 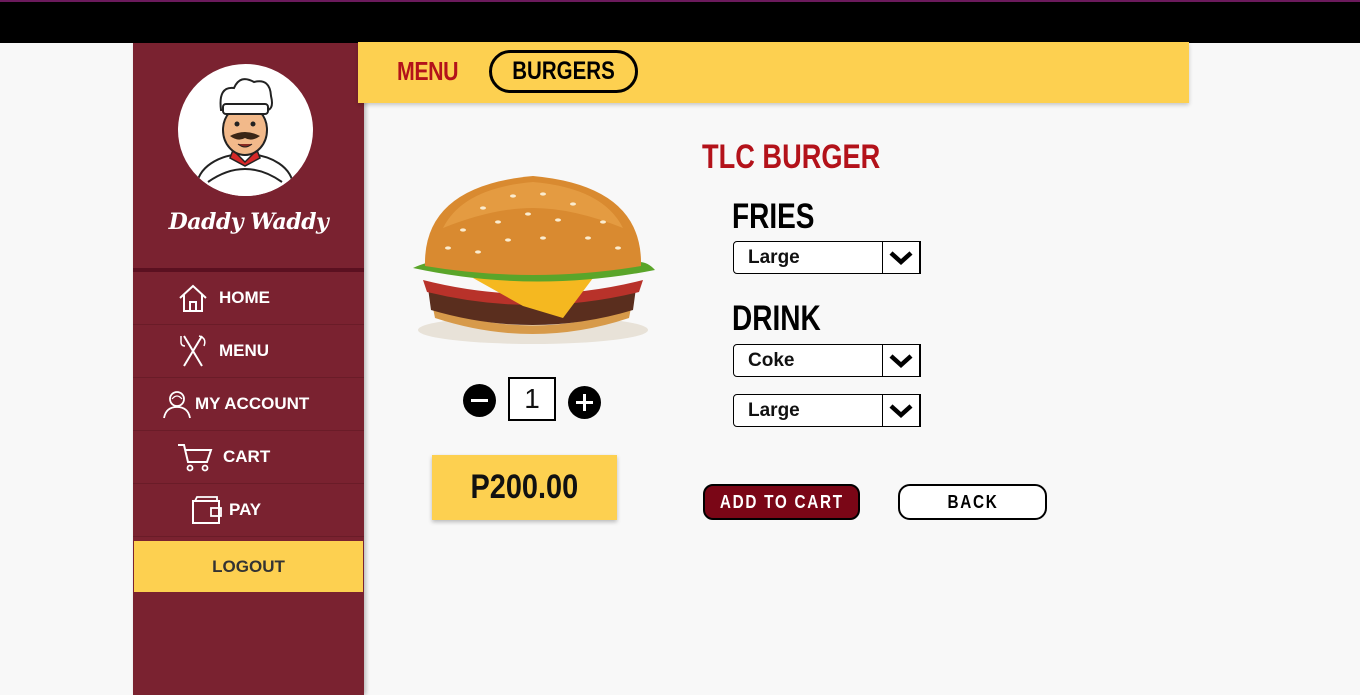 I want to click on sidebar-item-pay: PAY, so click(x=248, y=510).